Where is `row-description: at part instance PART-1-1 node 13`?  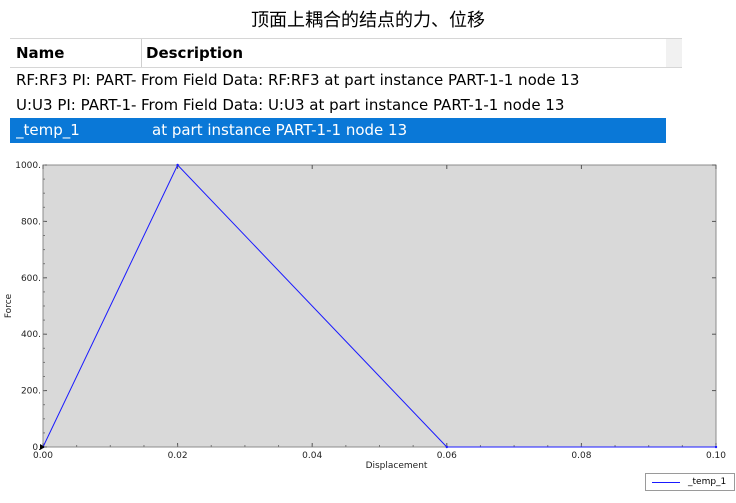
row-description: at part instance PART-1-1 node 13 is located at coordinates (280, 130).